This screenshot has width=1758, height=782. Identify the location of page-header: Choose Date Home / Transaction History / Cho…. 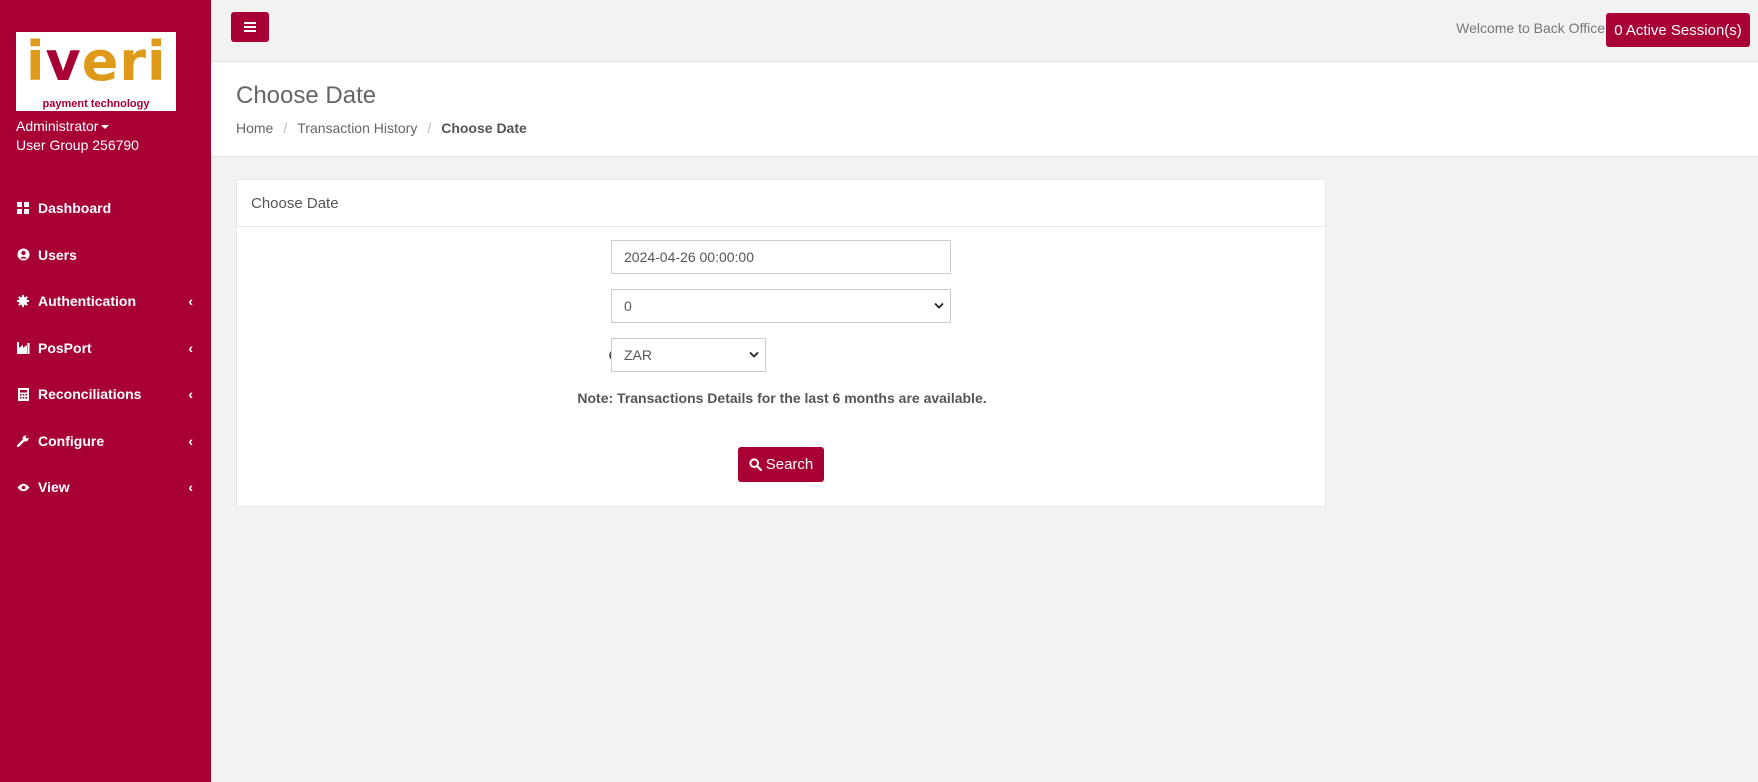
(984, 109).